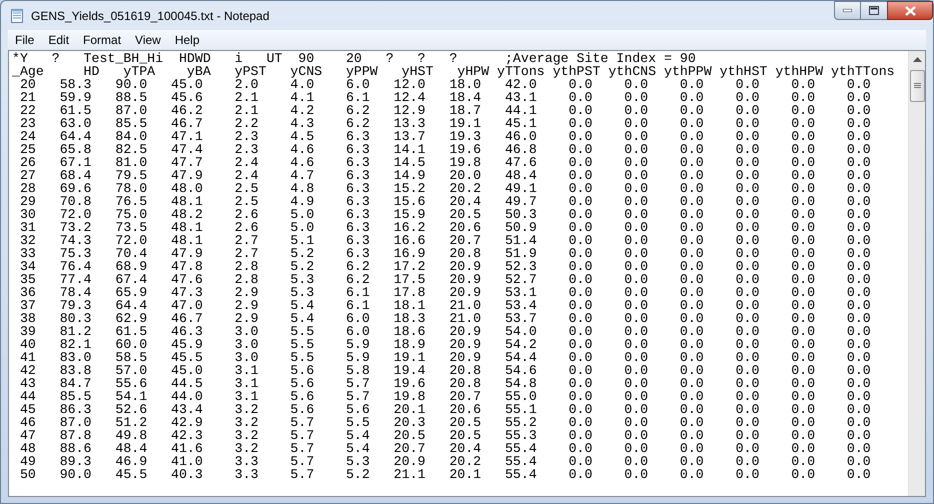 The width and height of the screenshot is (934, 504). I want to click on text-line: 44 85.5 54.1 44.0 3.1 5.6 5.7 19.8 20.7 55.0 0.0 0.0 0.0 0.0 0.0 0.0, so click(444, 396).